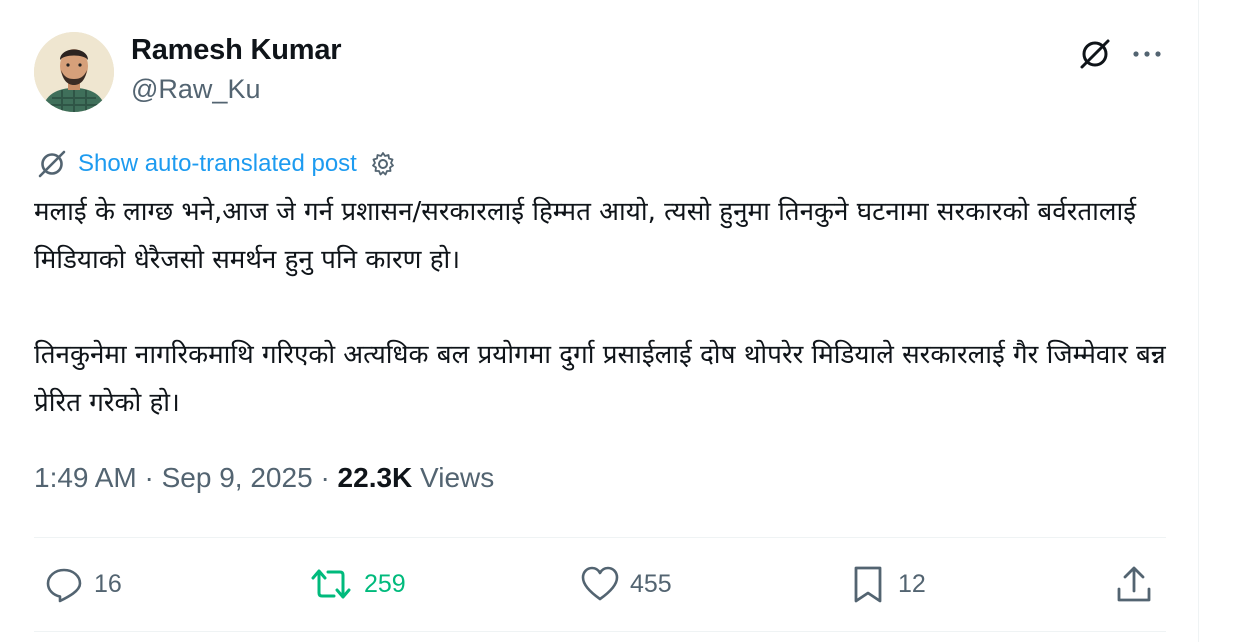 The width and height of the screenshot is (1254, 642). What do you see at coordinates (651, 583) in the screenshot?
I see `like-count: 455` at bounding box center [651, 583].